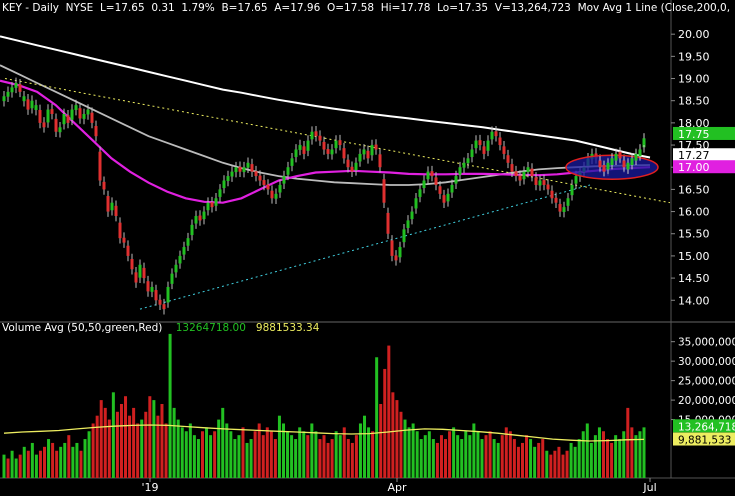 The height and width of the screenshot is (496, 735). I want to click on price-label-text: 17.00, so click(694, 167).